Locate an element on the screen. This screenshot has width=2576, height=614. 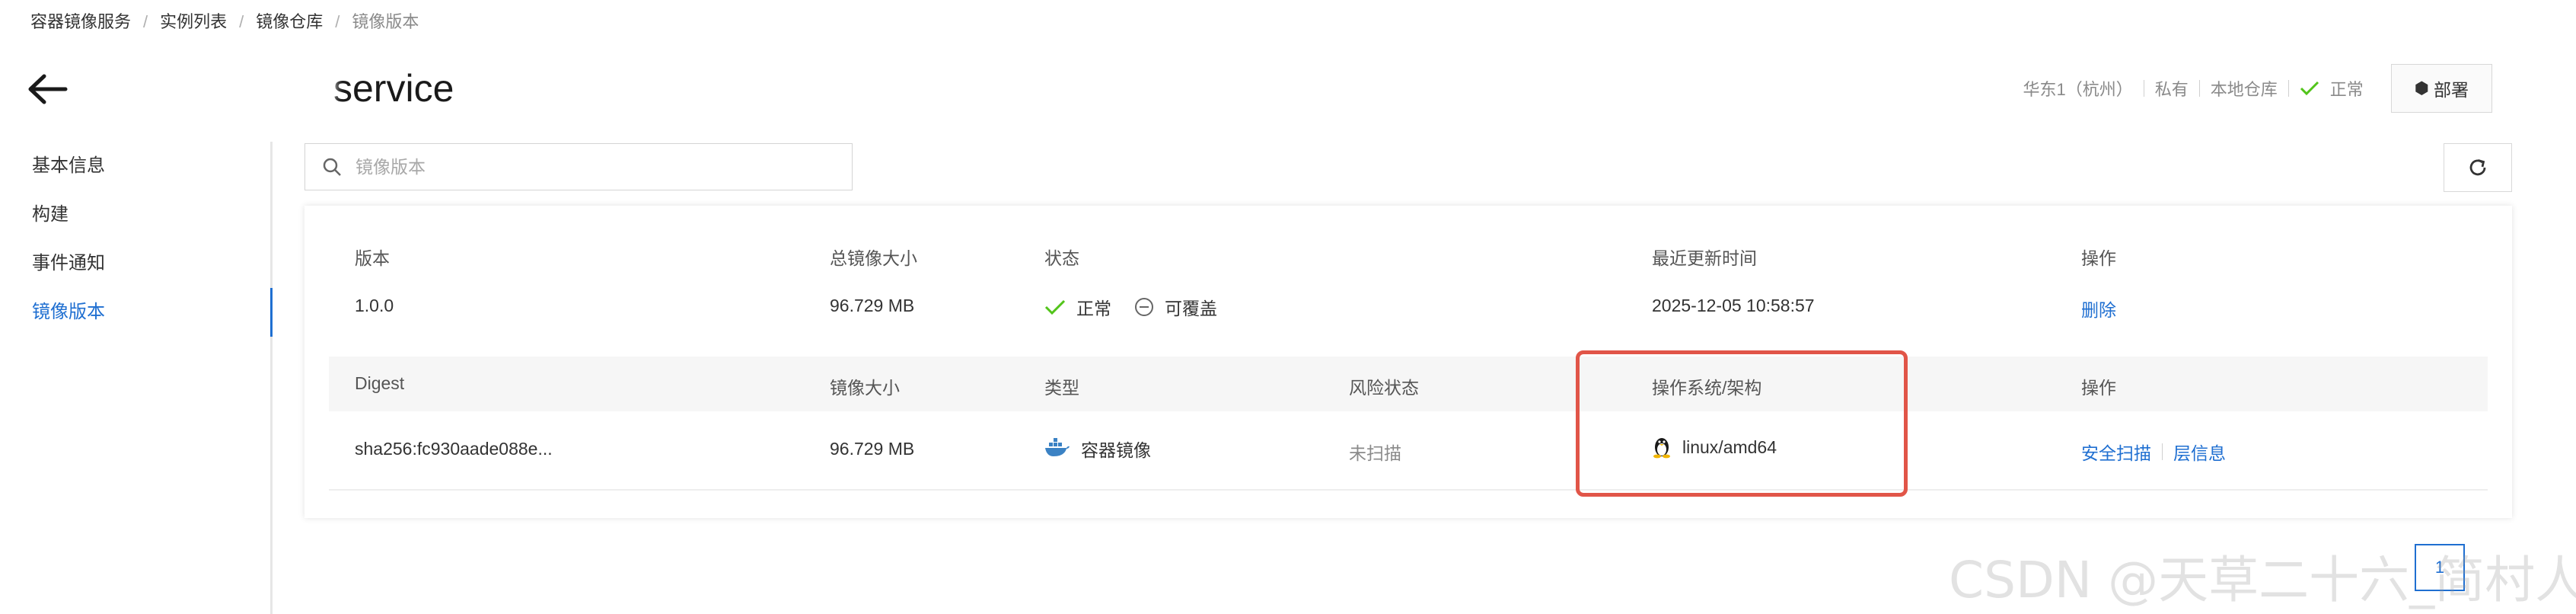
watermark: CSDN @天草二十六_简村人 is located at coordinates (2262, 580).